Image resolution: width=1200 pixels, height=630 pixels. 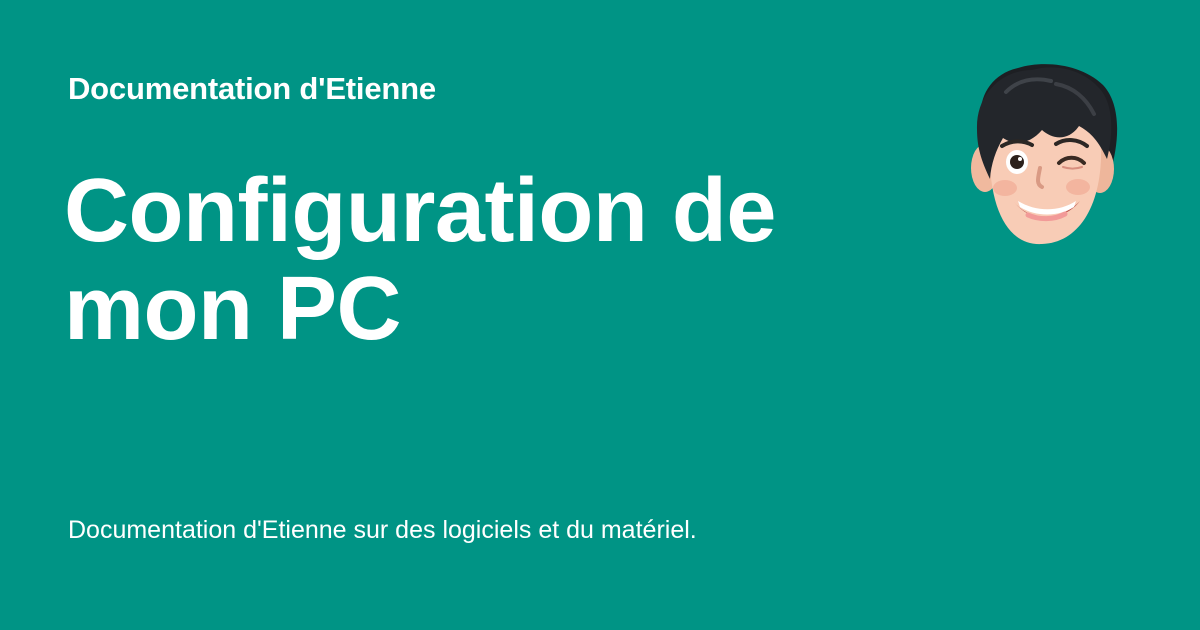 What do you see at coordinates (252, 88) in the screenshot?
I see `site-name: Documentation d'Etienne` at bounding box center [252, 88].